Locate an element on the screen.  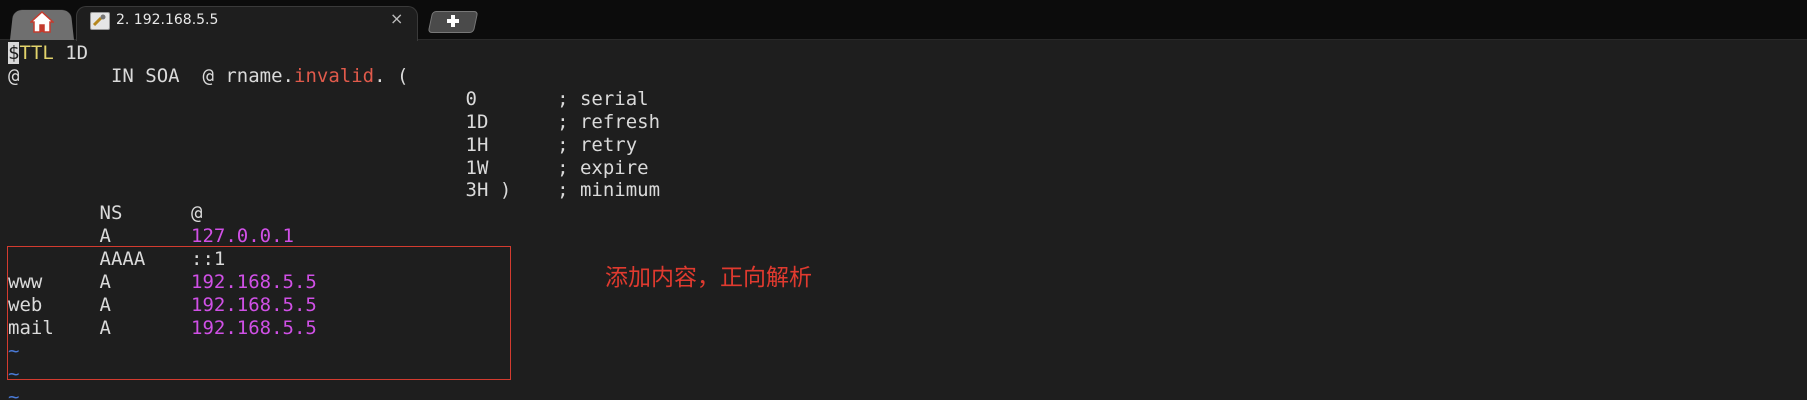
text-cursor: $ is located at coordinates (14, 53).